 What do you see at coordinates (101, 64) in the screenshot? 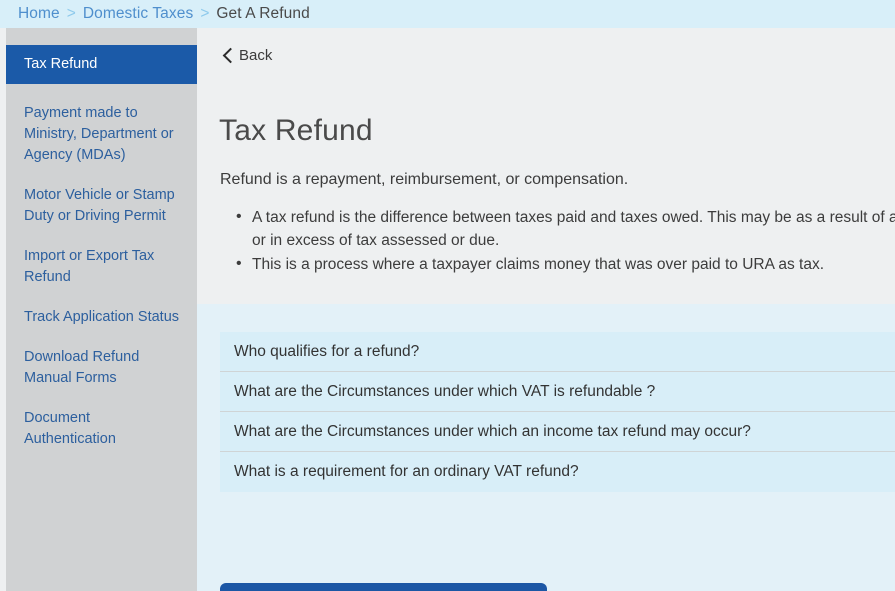
I see `sidebar-item-tax-refund: Tax Refund` at bounding box center [101, 64].